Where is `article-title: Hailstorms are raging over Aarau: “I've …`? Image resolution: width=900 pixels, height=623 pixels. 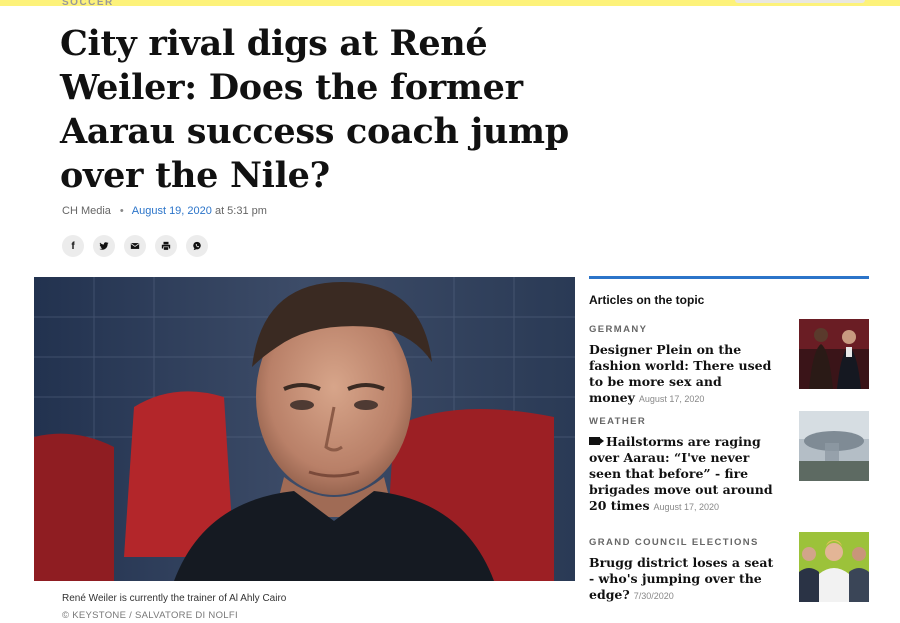
article-title: Hailstorms are raging over Aarau: “I've … is located at coordinates (685, 474).